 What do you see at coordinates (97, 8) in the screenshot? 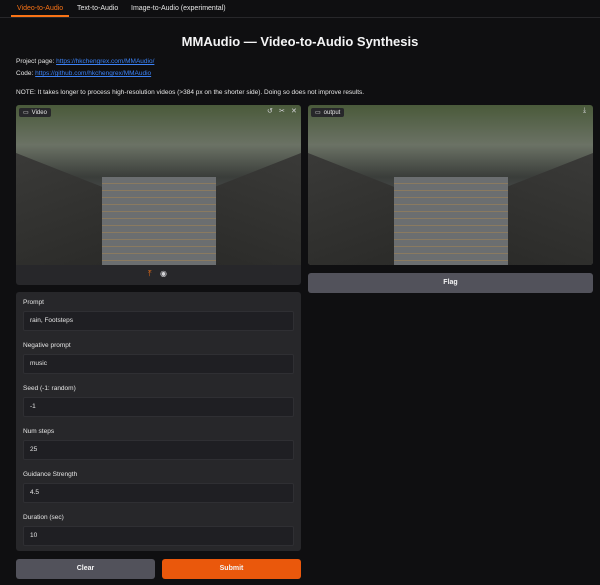
I see `tab-text-to-audio: Text-to-Audio` at bounding box center [97, 8].